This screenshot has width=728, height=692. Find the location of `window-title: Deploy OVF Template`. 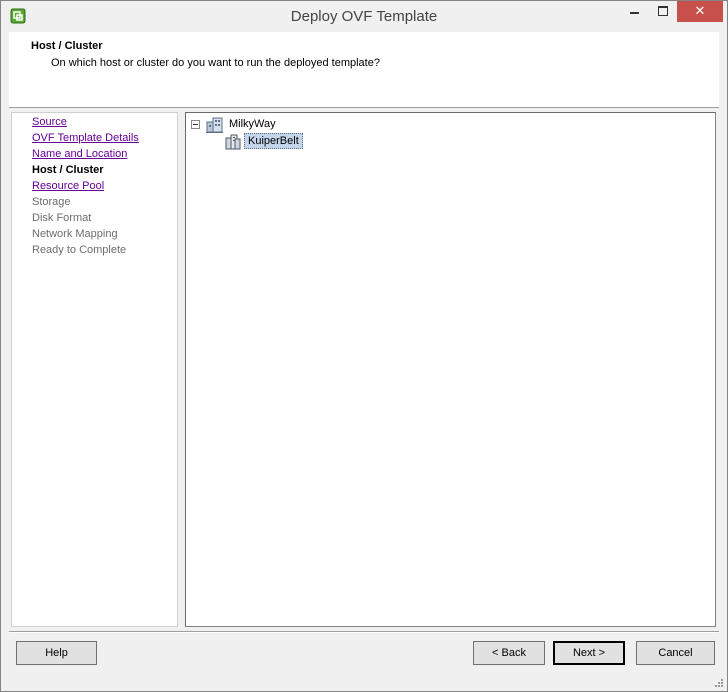

window-title: Deploy OVF Template is located at coordinates (364, 16).